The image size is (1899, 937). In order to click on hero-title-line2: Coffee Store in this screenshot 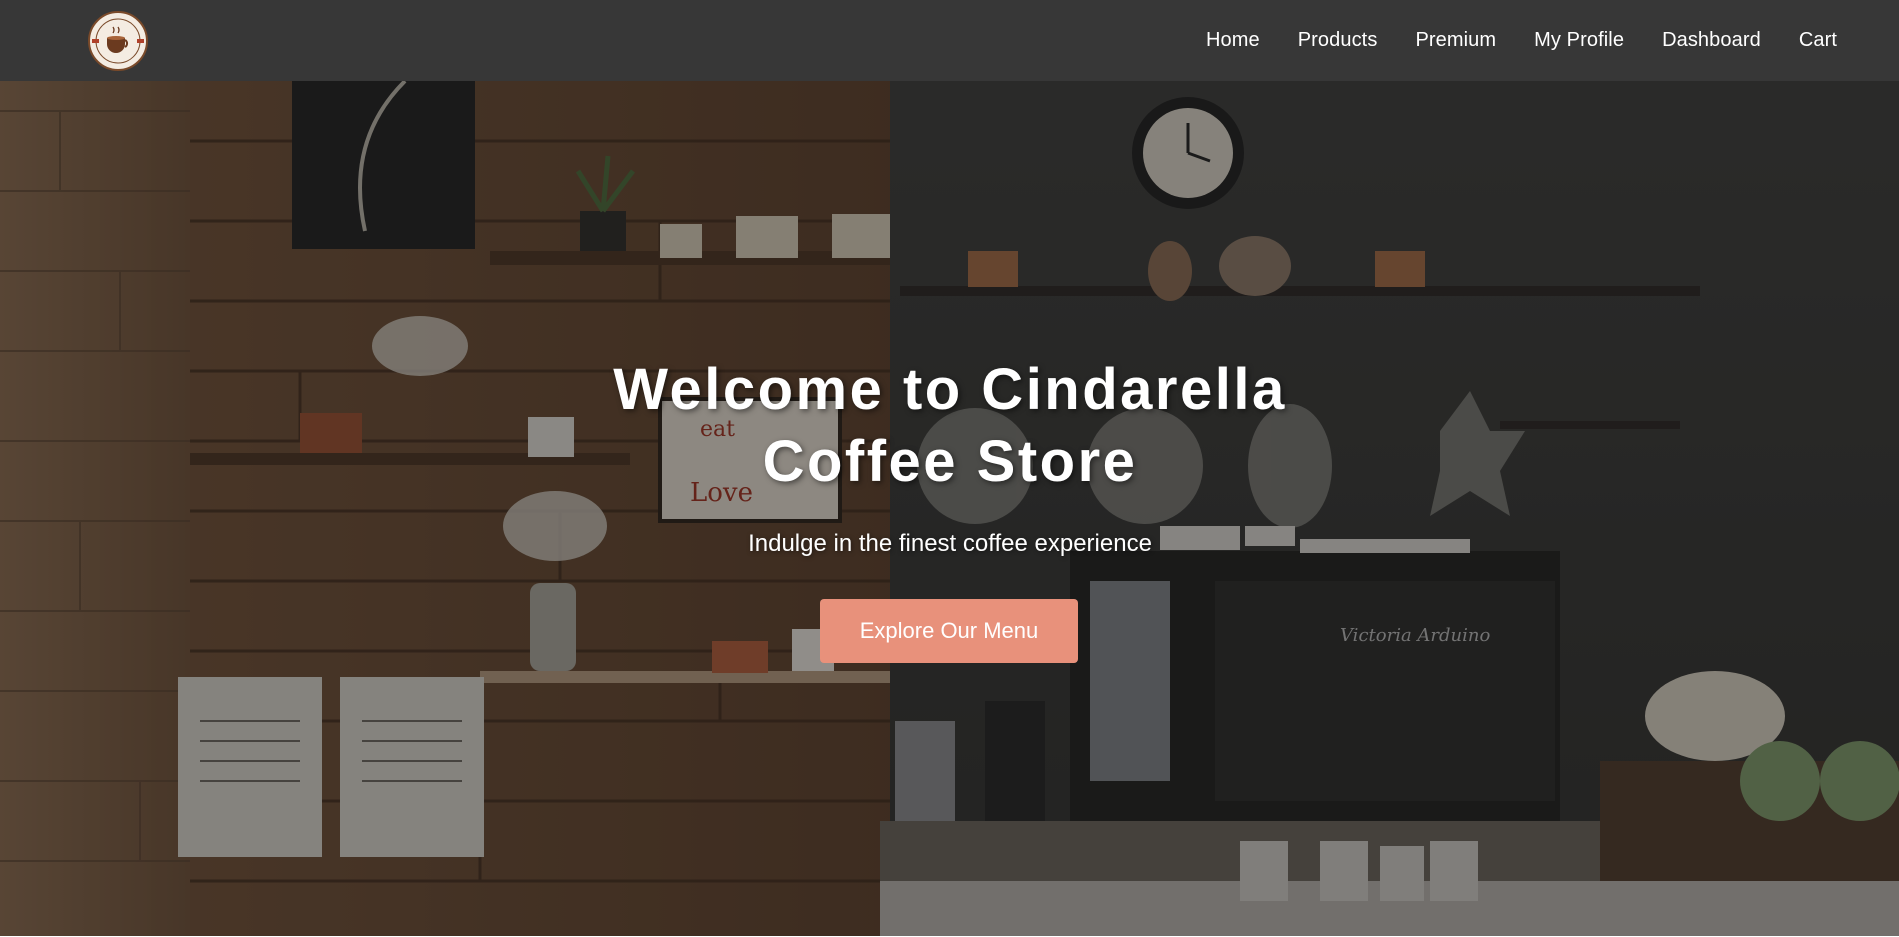, I will do `click(950, 461)`.